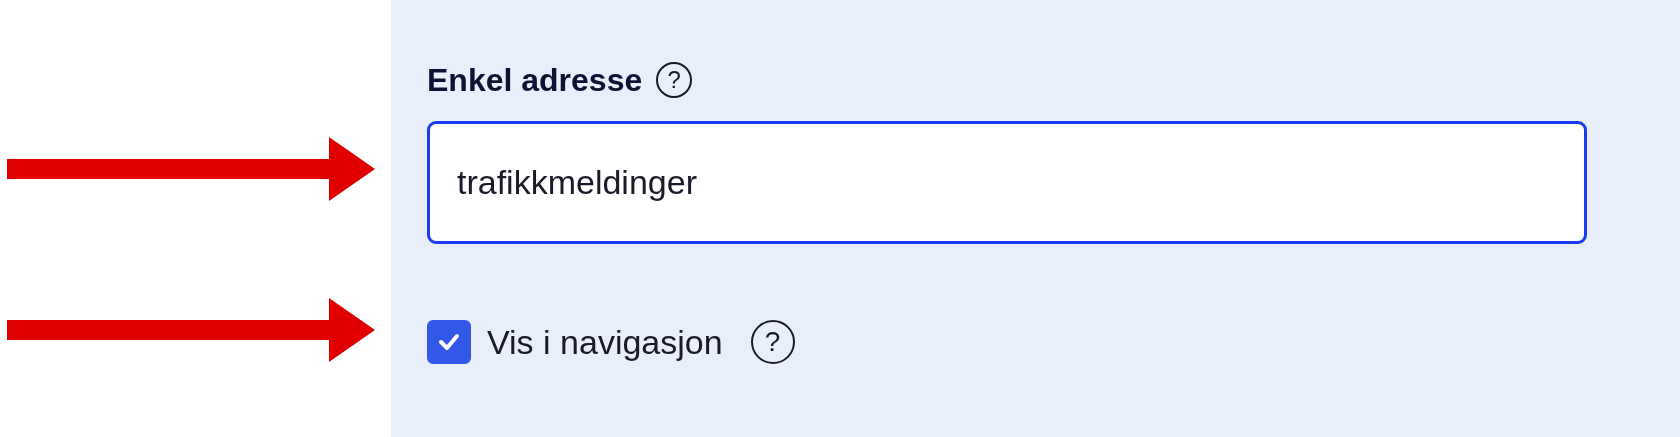  Describe the element at coordinates (535, 80) in the screenshot. I see `field-label: Enkel adresse` at that location.